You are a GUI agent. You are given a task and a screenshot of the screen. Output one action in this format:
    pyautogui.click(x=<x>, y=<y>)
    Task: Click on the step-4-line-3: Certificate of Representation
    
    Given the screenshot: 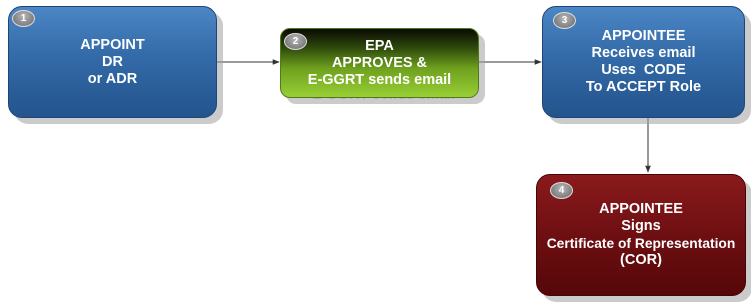 What is the action you would take?
    pyautogui.click(x=641, y=243)
    